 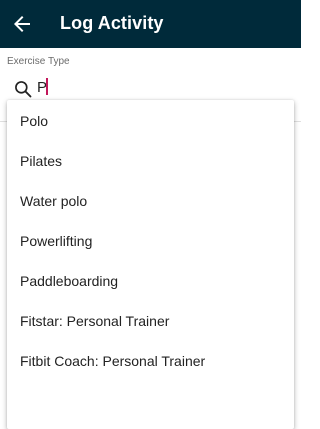 What do you see at coordinates (54, 201) in the screenshot?
I see `suggestion-label: Water polo` at bounding box center [54, 201].